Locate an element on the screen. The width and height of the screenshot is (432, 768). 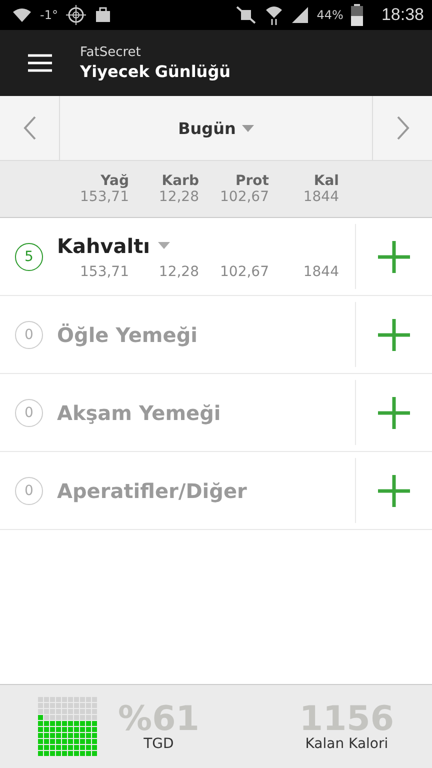
meal-name: Akşam Yemeği is located at coordinates (139, 412).